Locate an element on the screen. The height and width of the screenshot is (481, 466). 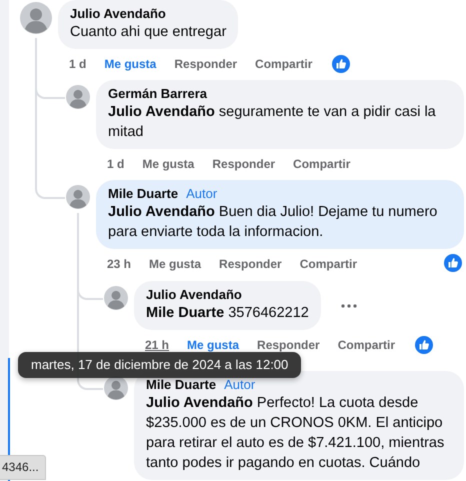
comment-text: Julio Avendaño seguramente te van a pidir casi la mitad is located at coordinates (272, 122).